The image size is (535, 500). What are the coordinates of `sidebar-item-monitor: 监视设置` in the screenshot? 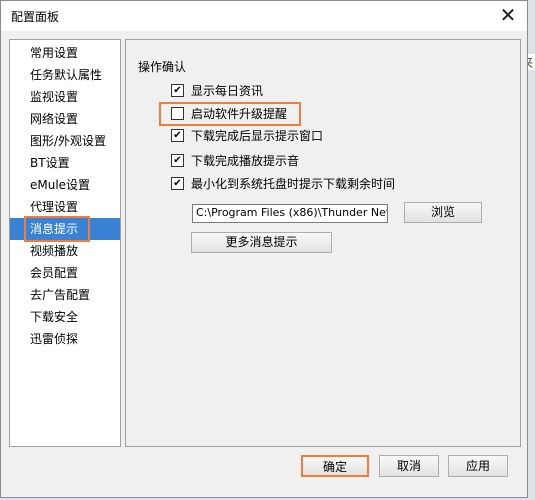 It's located at (65, 97).